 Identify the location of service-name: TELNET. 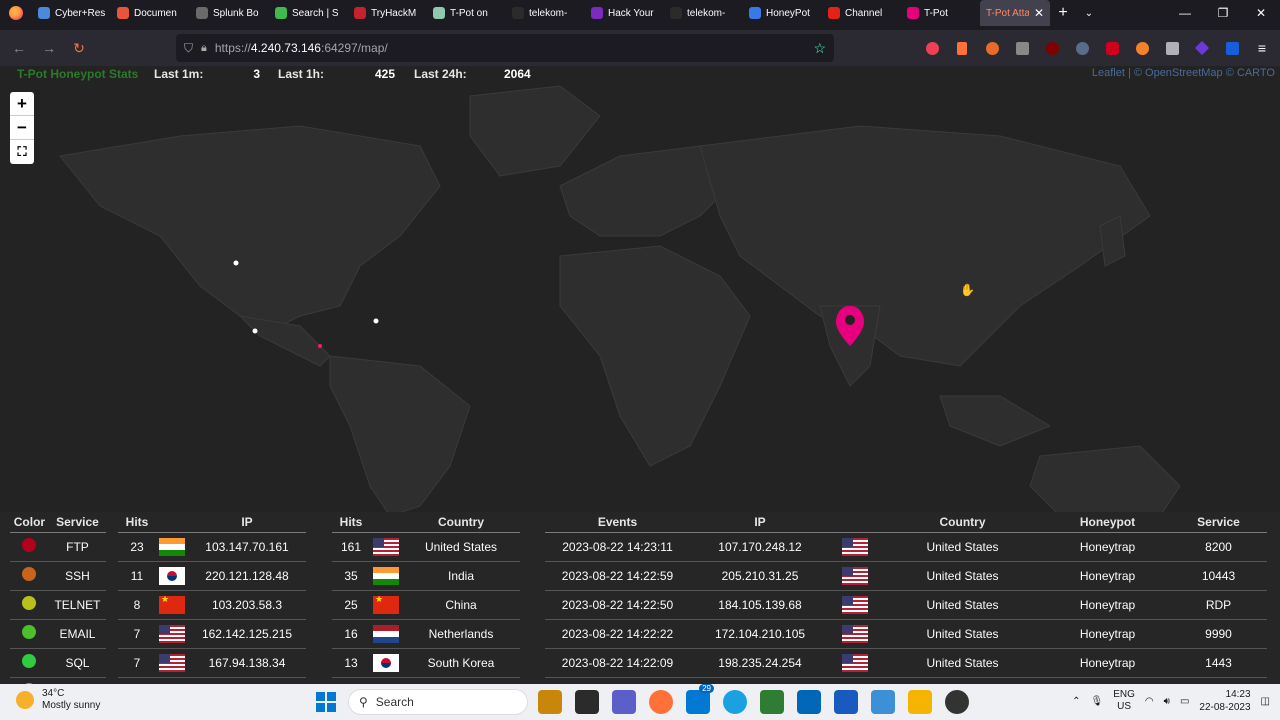
(77, 605).